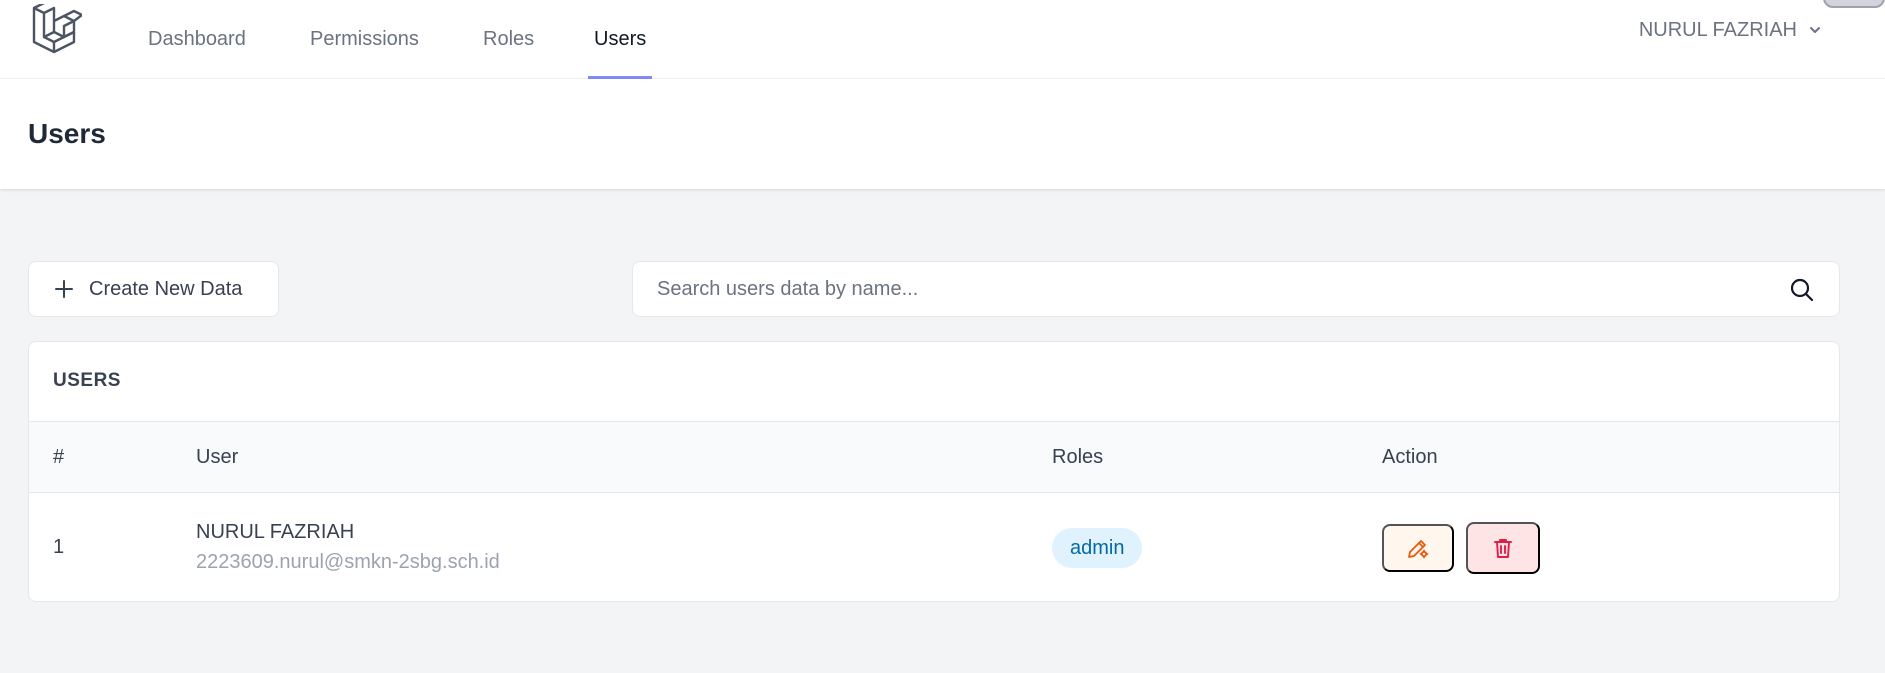  Describe the element at coordinates (1410, 457) in the screenshot. I see `column-header-action: Action` at that location.